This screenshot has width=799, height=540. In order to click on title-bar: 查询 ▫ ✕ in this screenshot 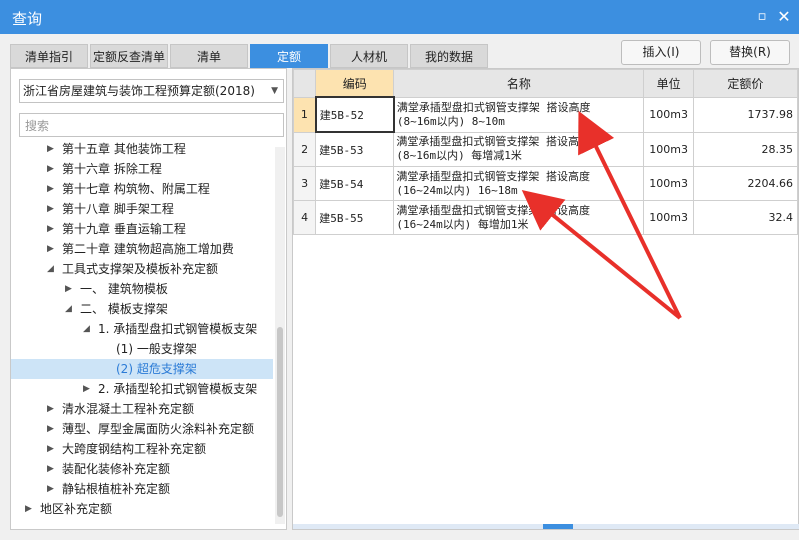, I will do `click(399, 17)`.